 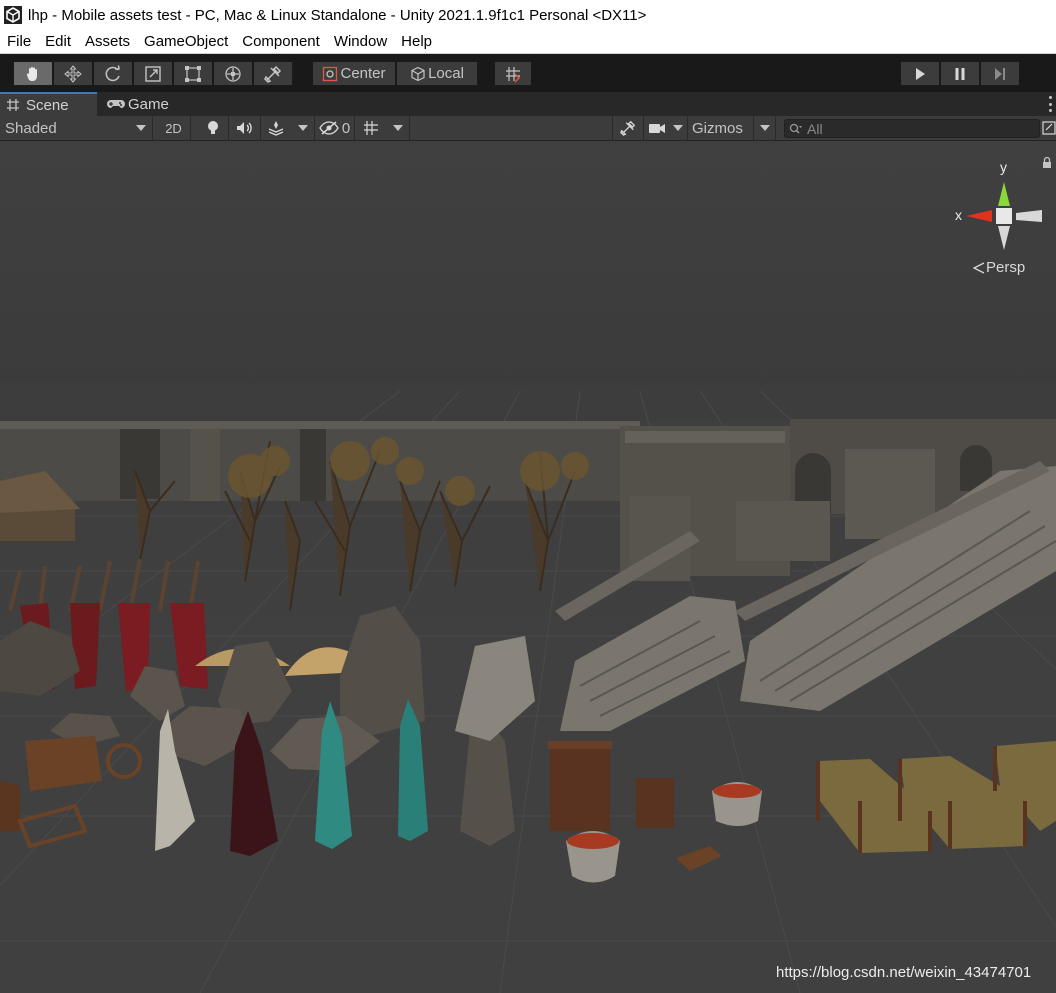 I want to click on tab-scene: Scene, so click(x=48, y=104).